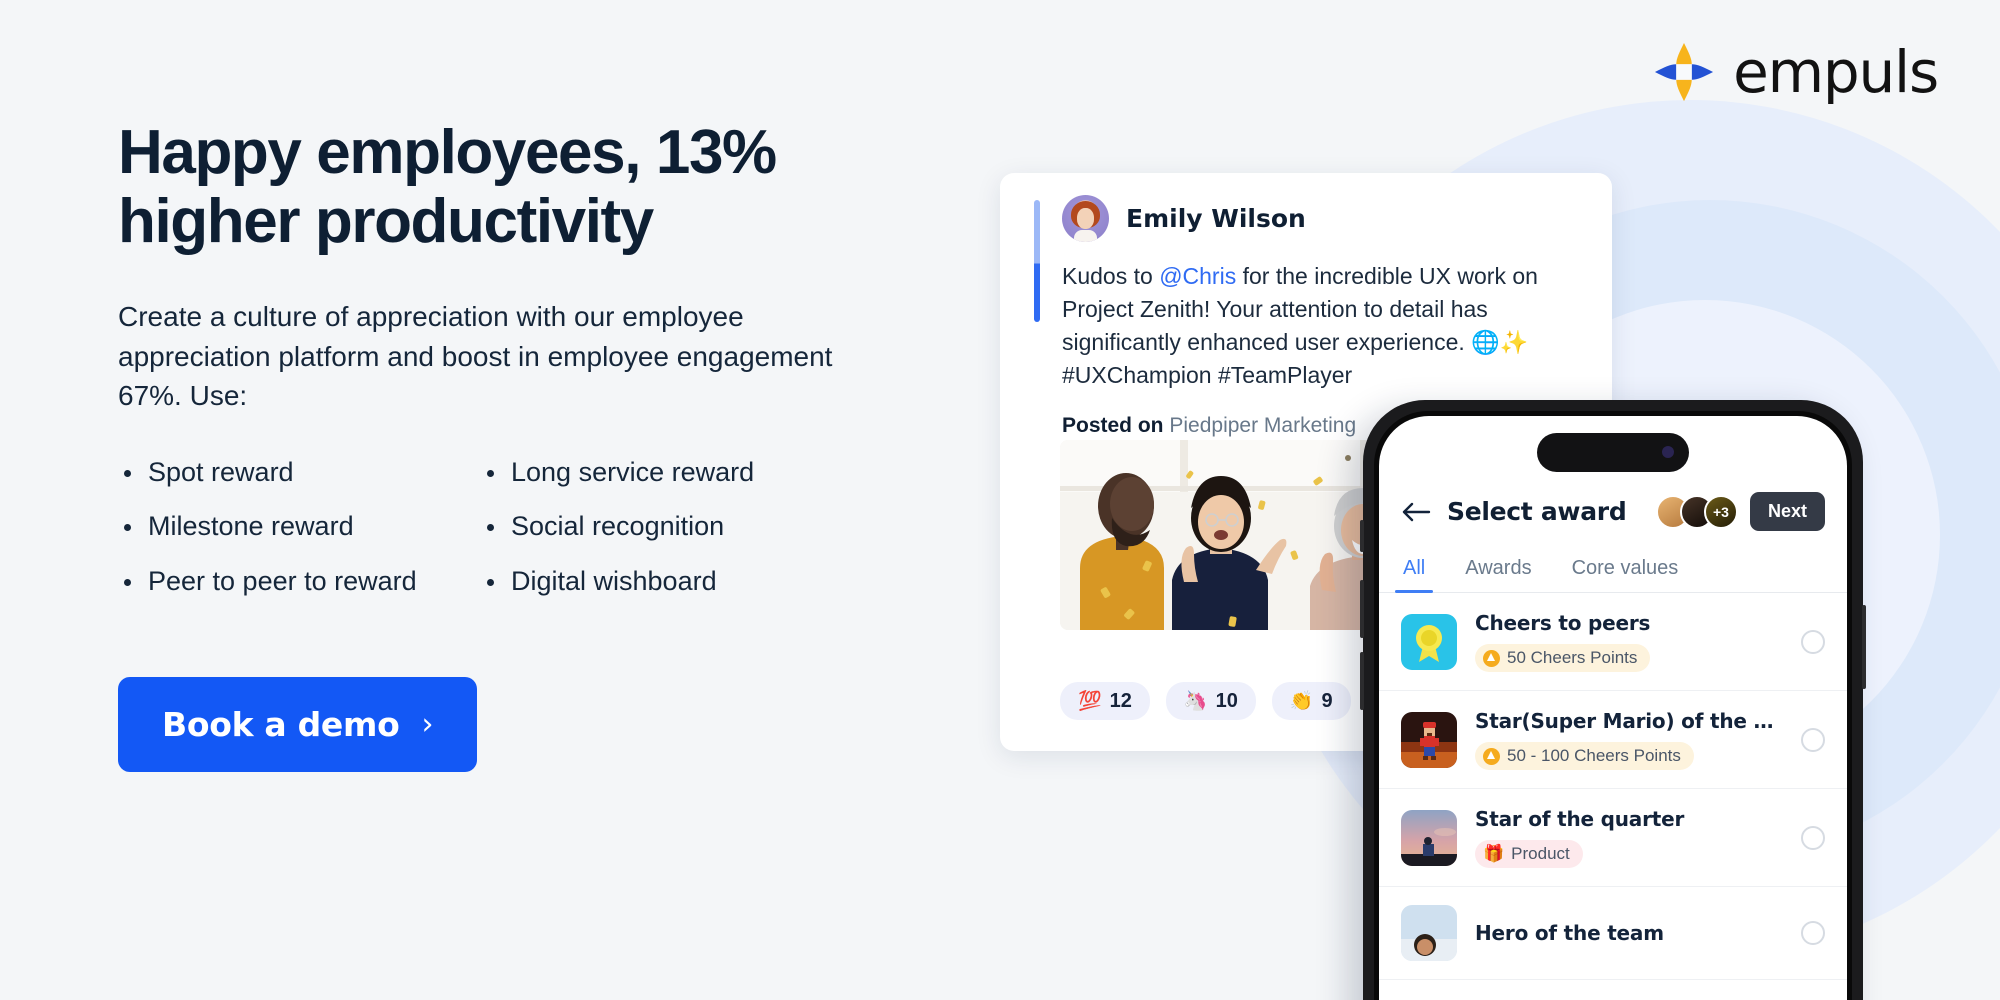 Image resolution: width=2000 pixels, height=1000 pixels. What do you see at coordinates (1625, 570) in the screenshot?
I see `tab-core-values: Core values` at bounding box center [1625, 570].